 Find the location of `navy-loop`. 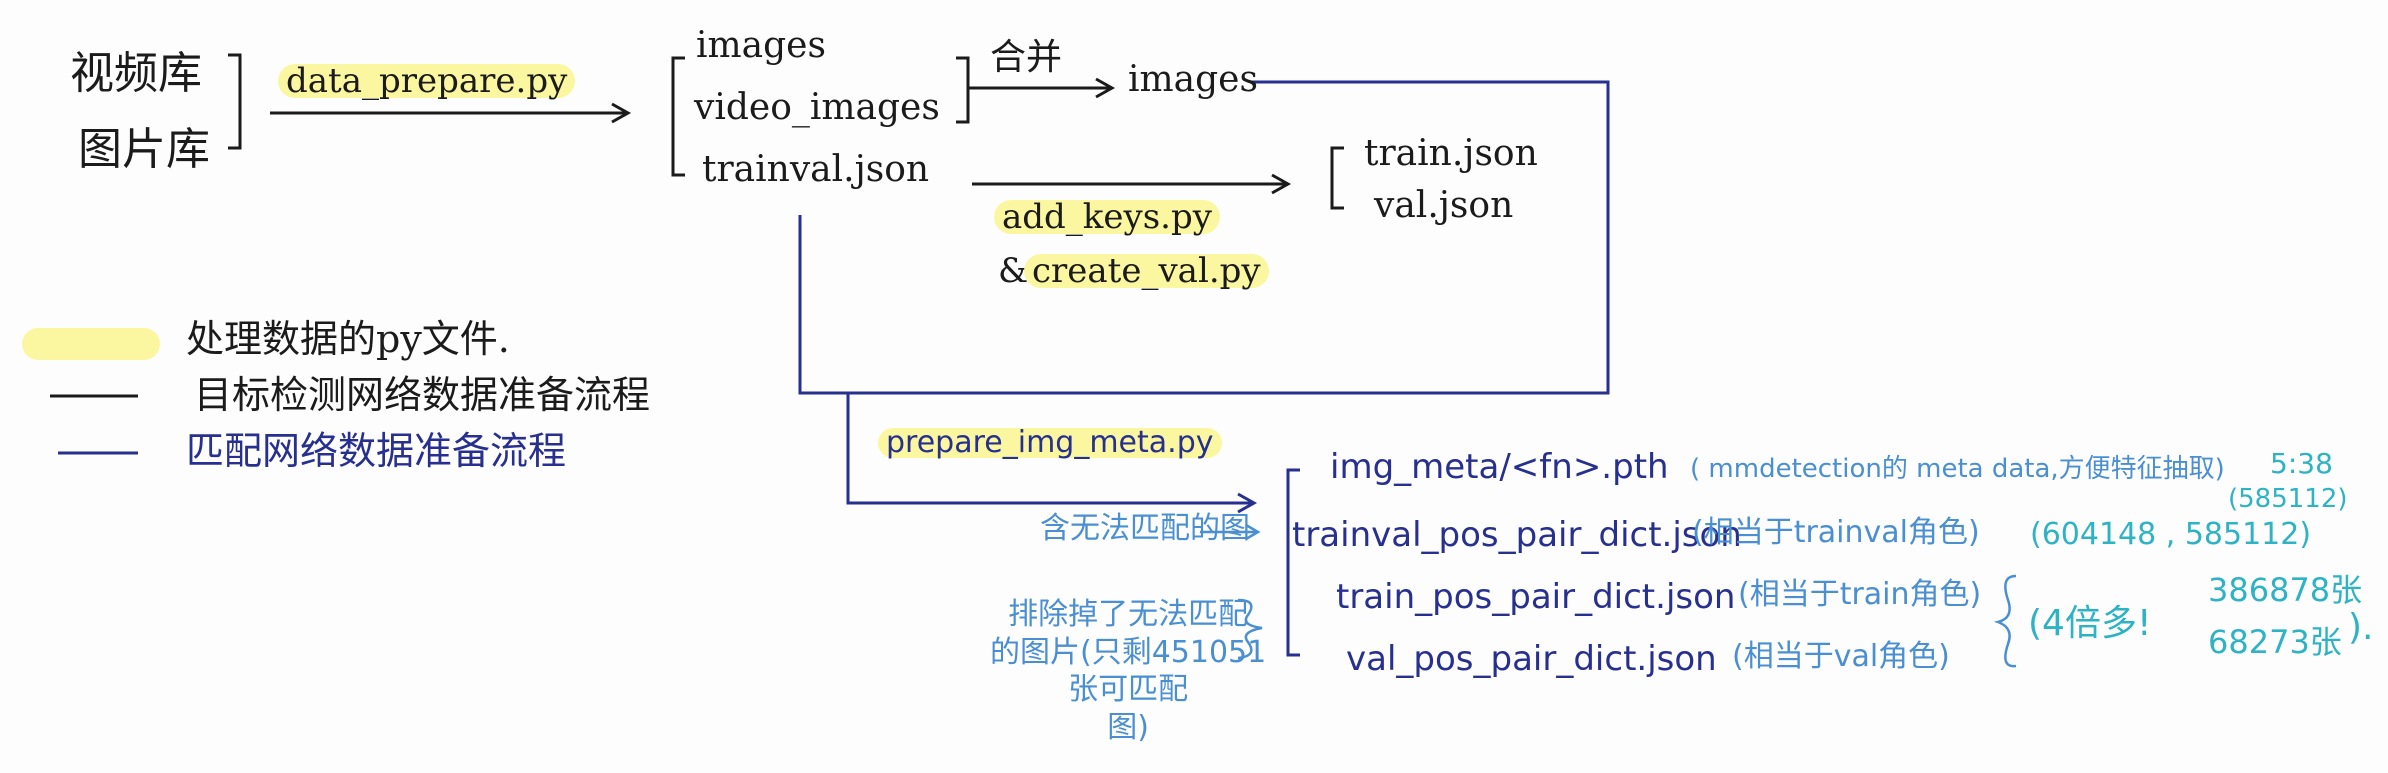

navy-loop is located at coordinates (1204, 237).